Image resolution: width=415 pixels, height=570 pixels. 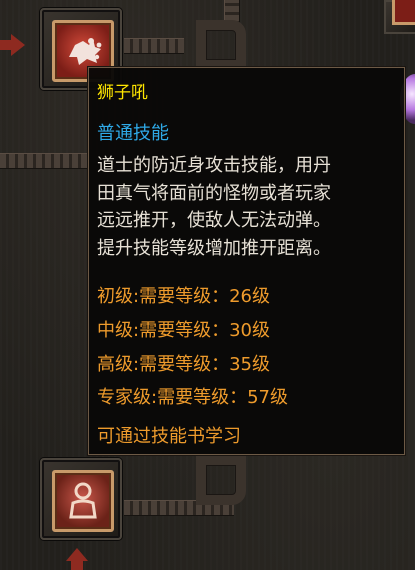 I want to click on chain-arrow-stem, so click(x=77, y=564).